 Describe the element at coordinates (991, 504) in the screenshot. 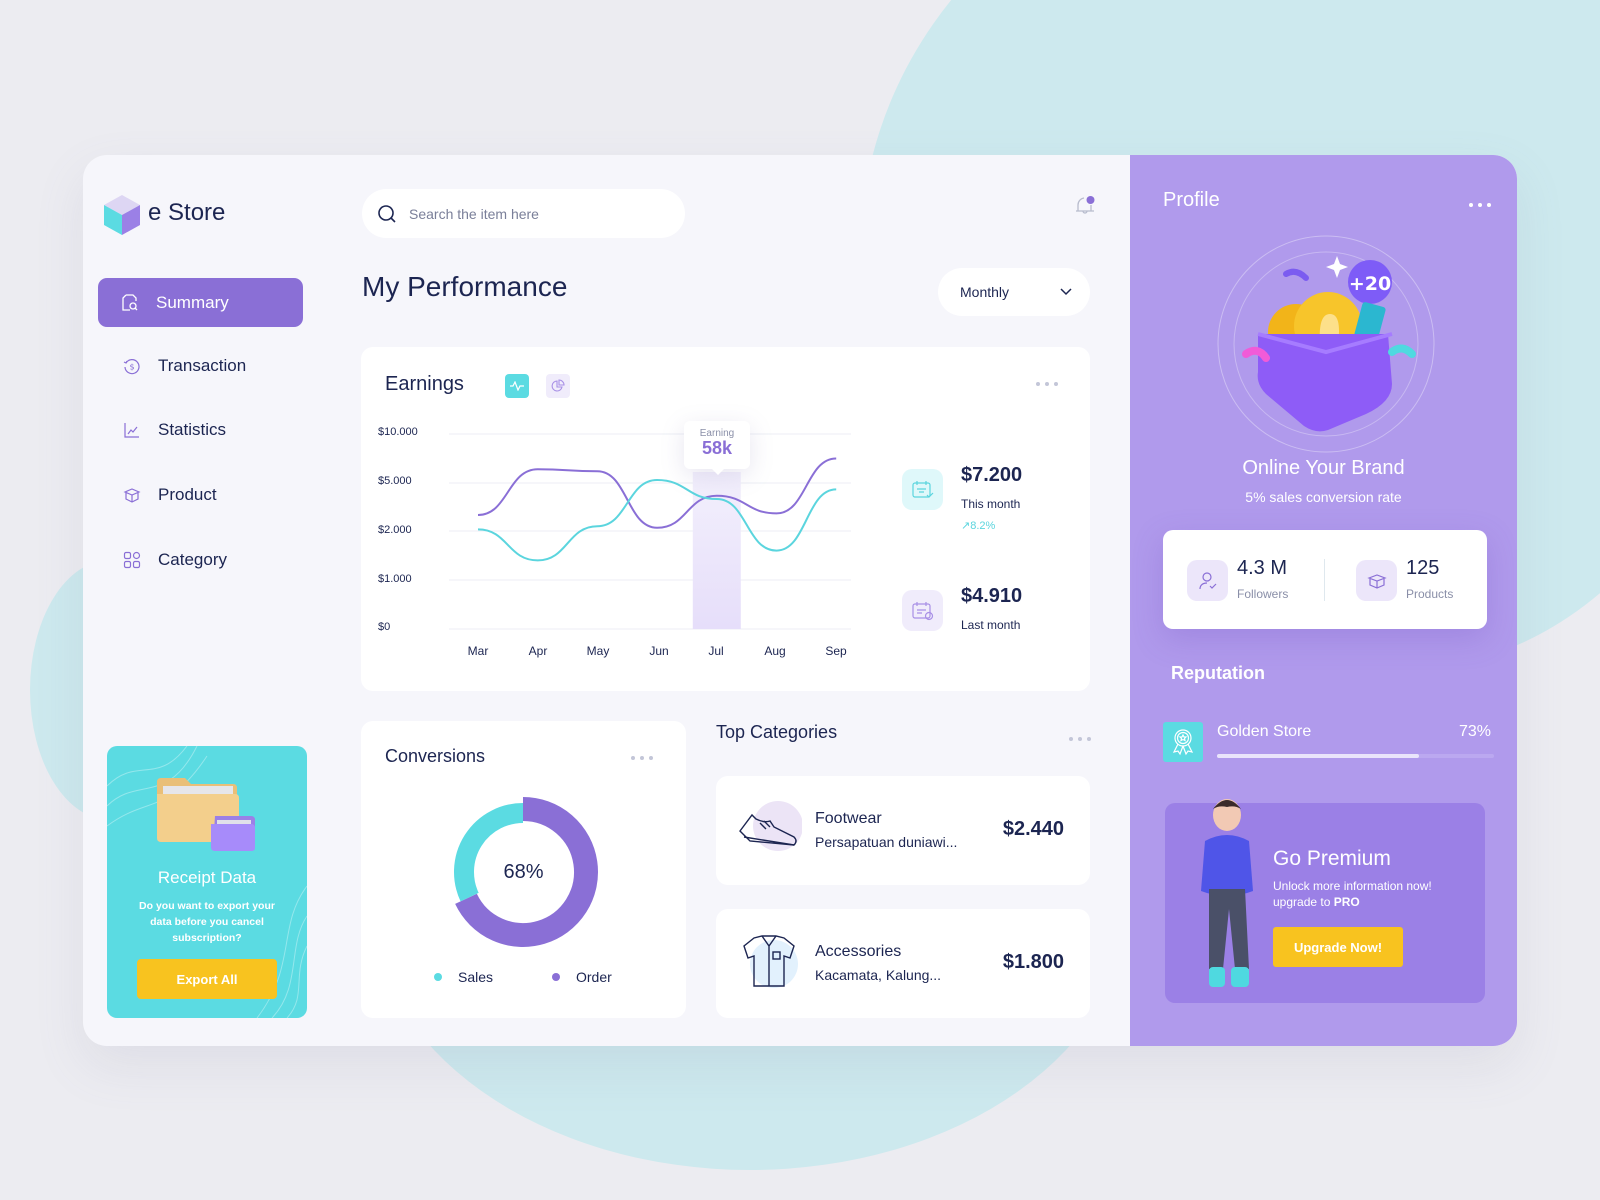

I see `this-month-label: This month` at that location.